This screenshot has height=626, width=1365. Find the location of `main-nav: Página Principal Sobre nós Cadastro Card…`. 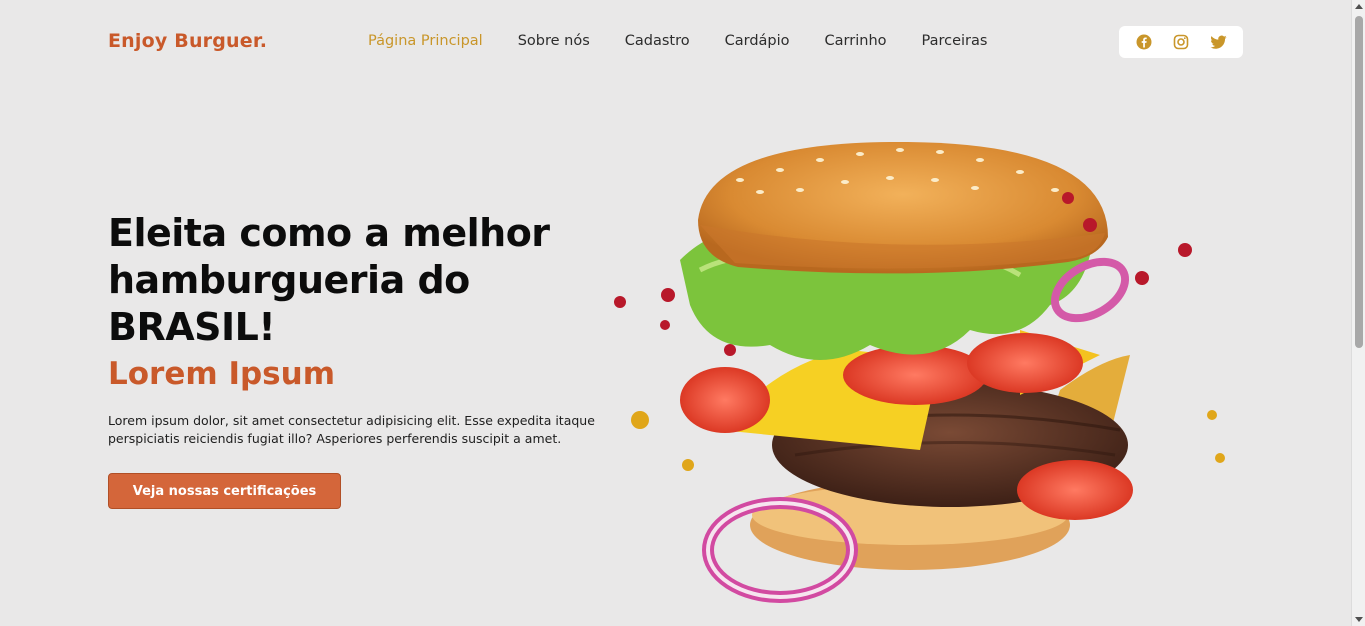

main-nav: Página Principal Sobre nós Cadastro Card… is located at coordinates (695, 41).